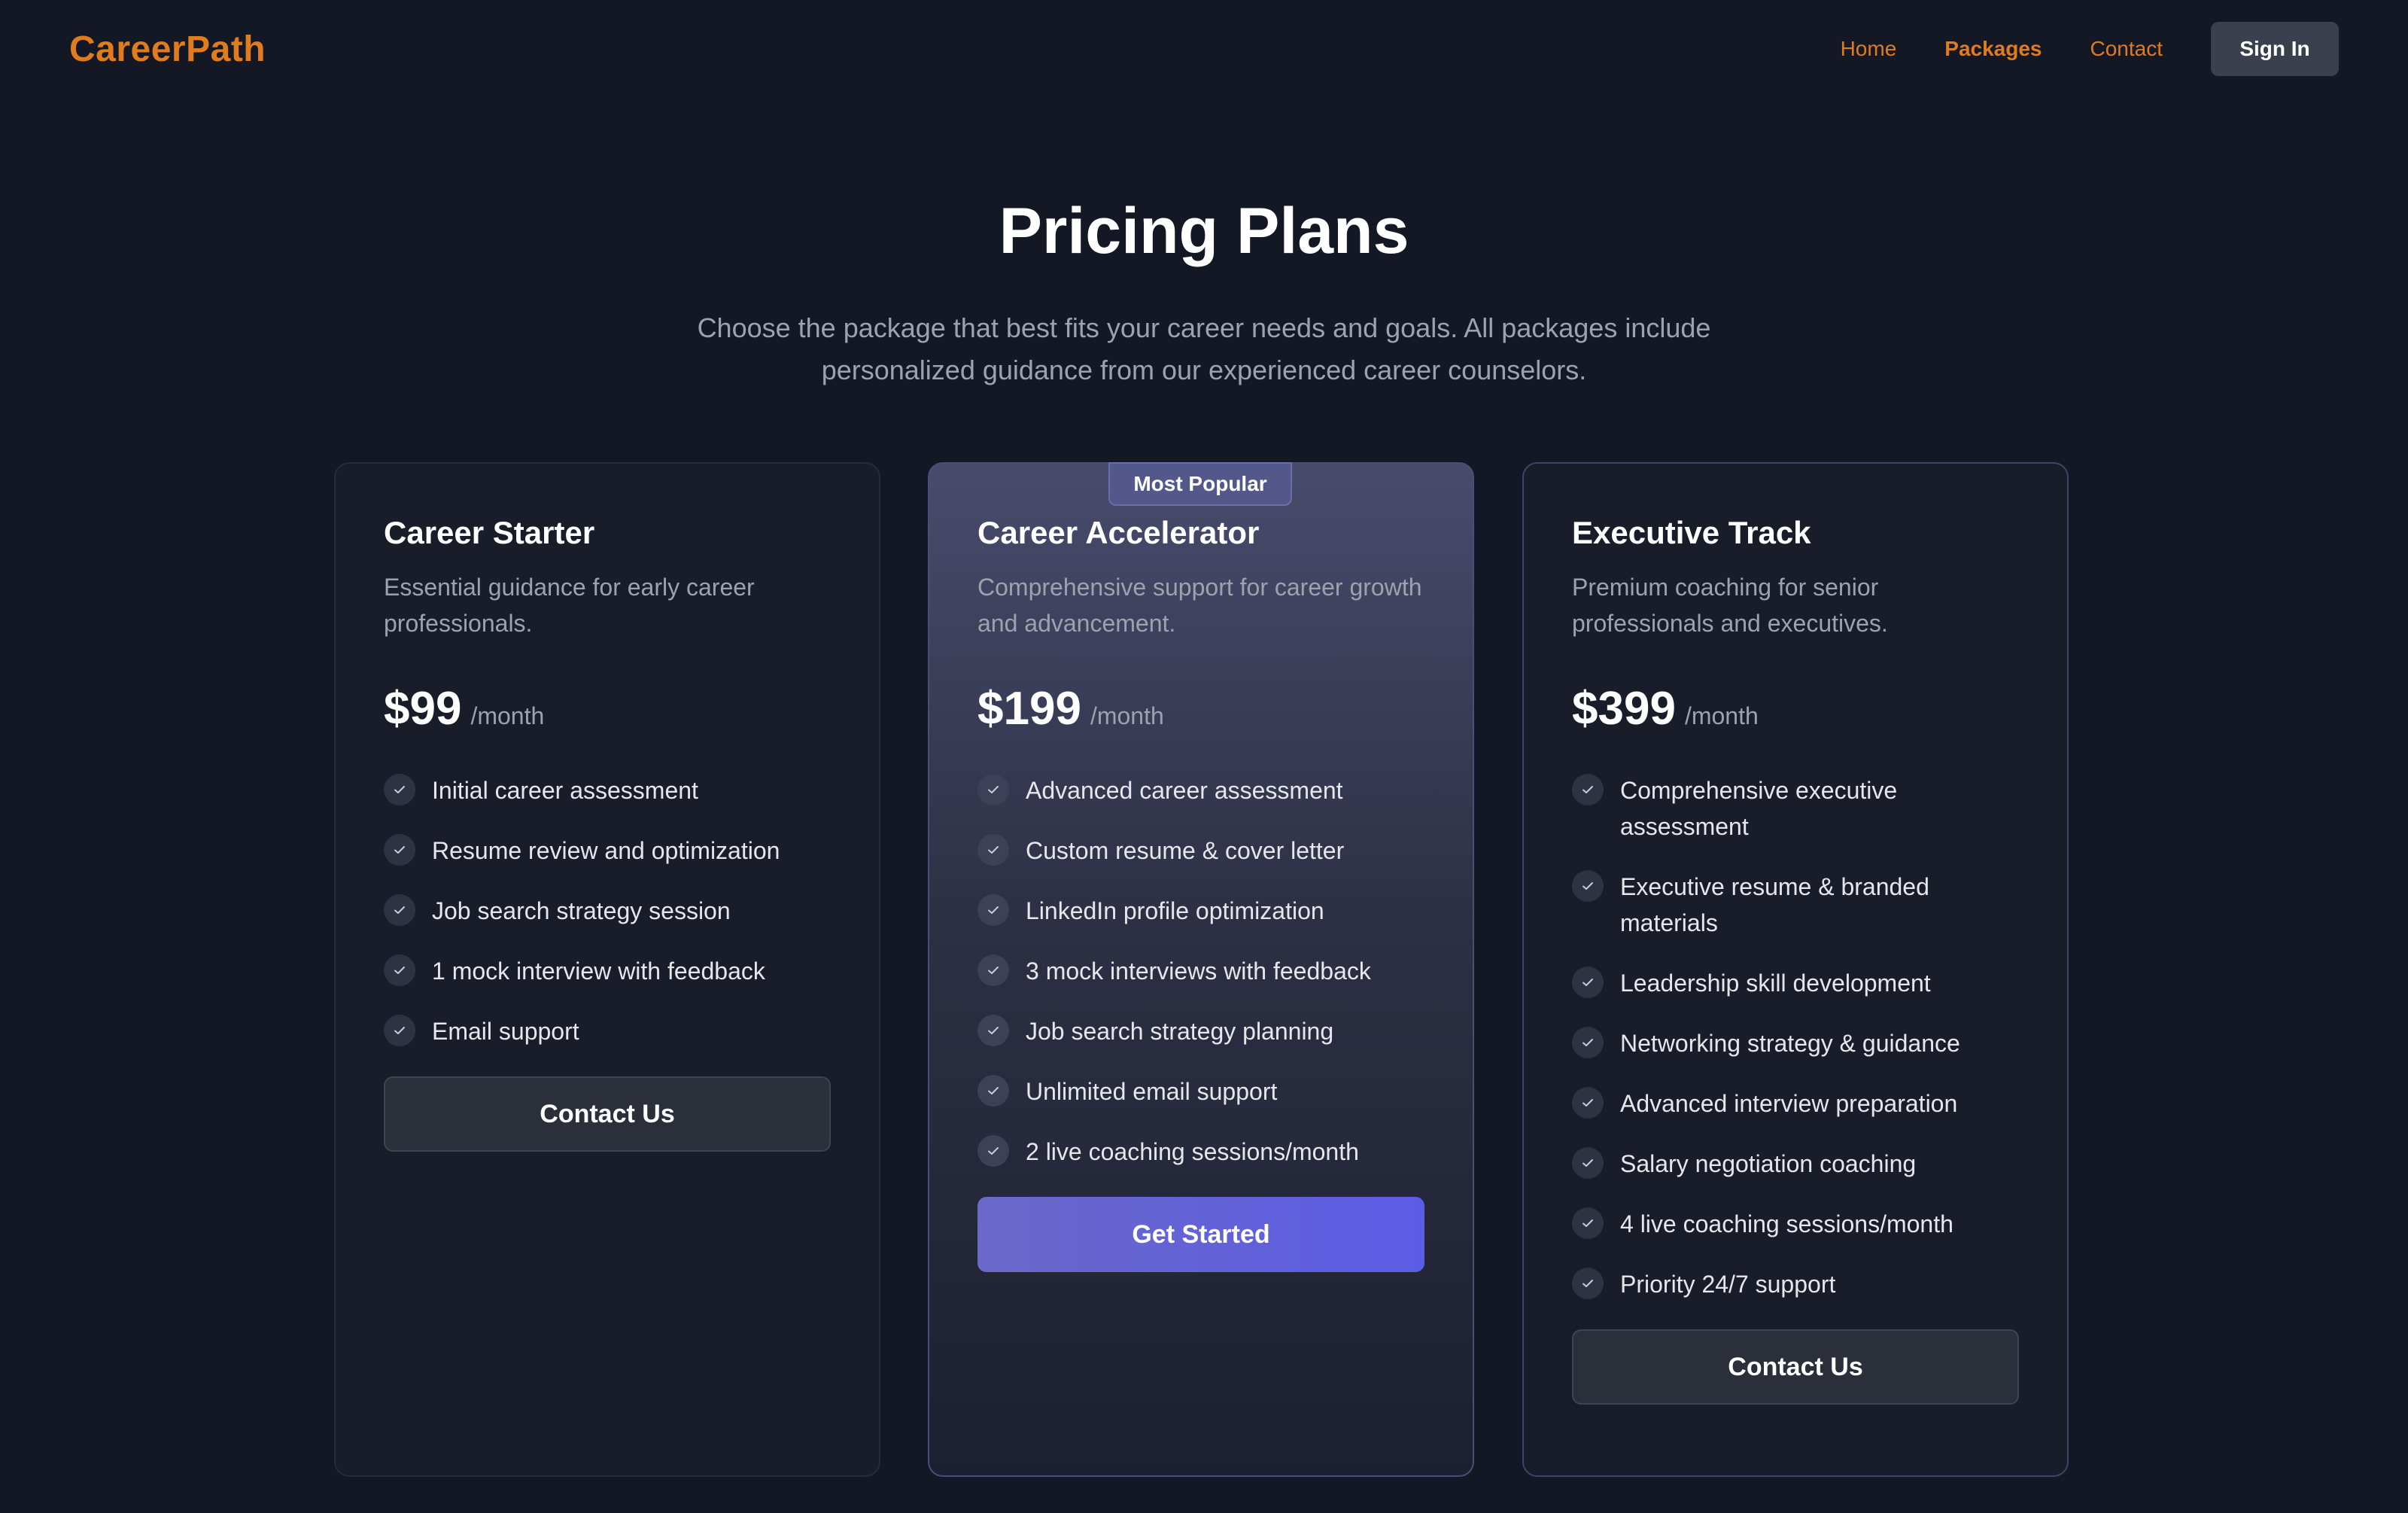 The image size is (2408, 1513). I want to click on feature-text: 3 mock interviews with feedback, so click(1198, 971).